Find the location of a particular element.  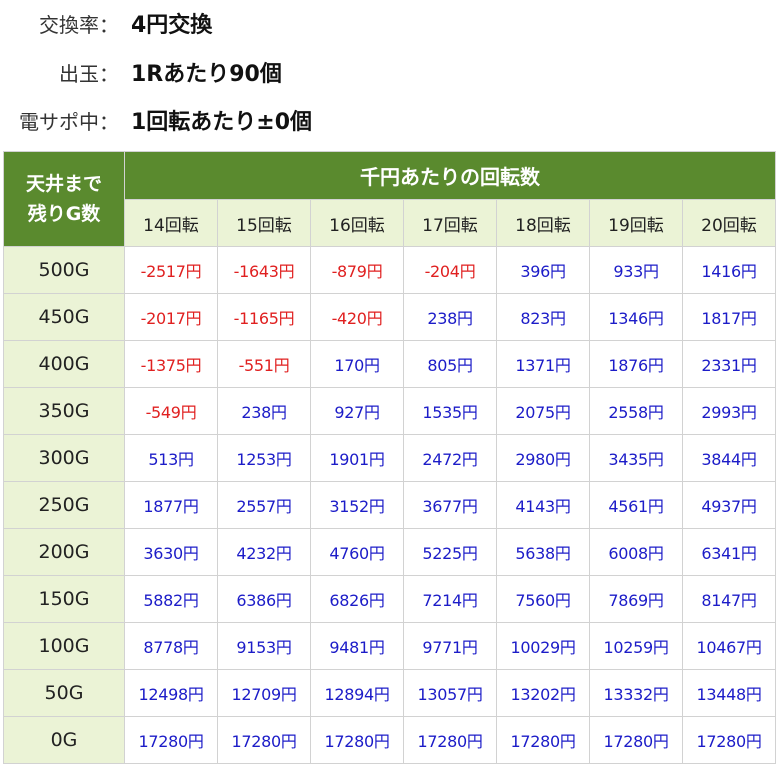

table-cell: 3630円 is located at coordinates (171, 552).